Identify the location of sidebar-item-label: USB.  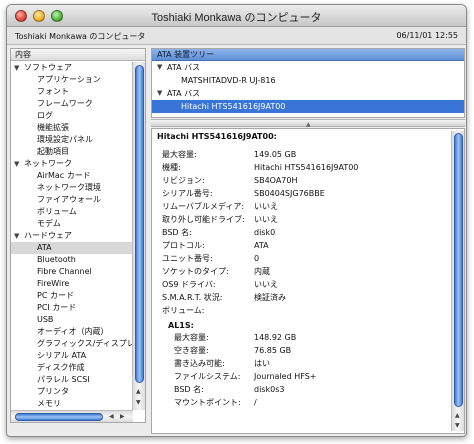
(45, 319).